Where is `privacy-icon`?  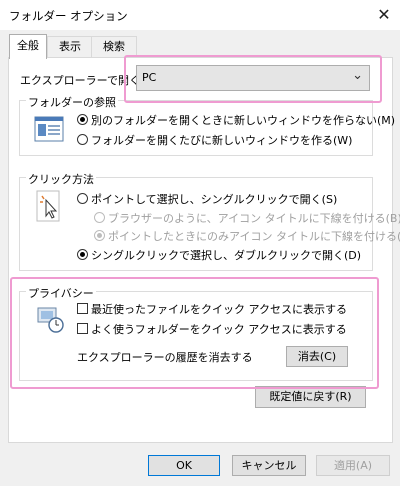
privacy-icon is located at coordinates (50, 320).